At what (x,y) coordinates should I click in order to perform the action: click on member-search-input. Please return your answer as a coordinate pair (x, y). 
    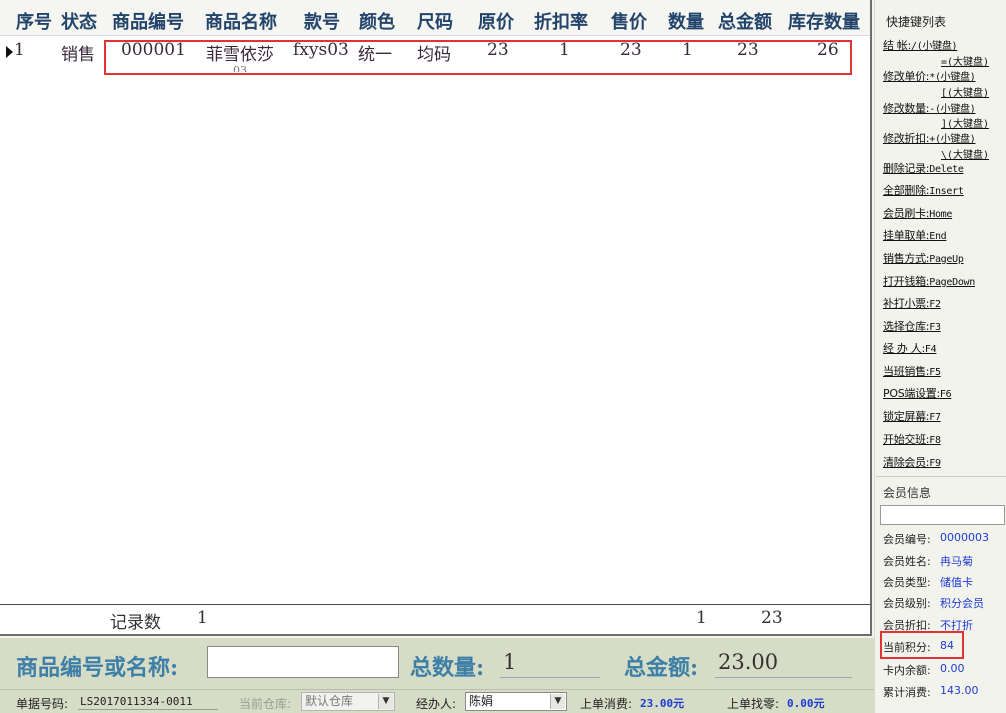
    Looking at the image, I should click on (942, 515).